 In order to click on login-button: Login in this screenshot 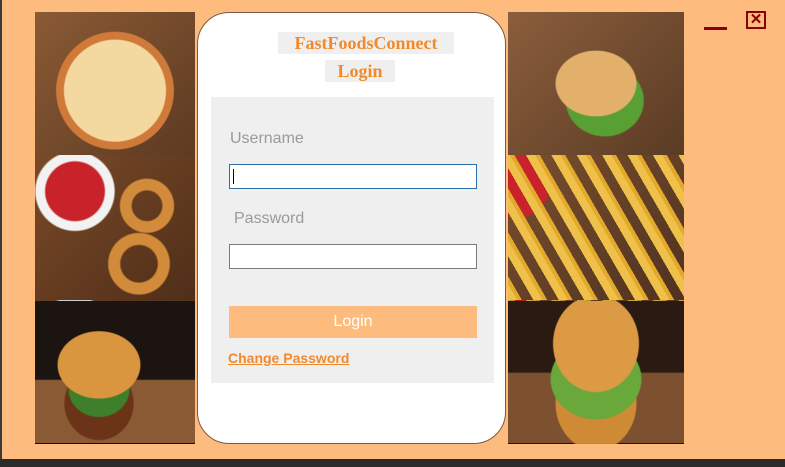, I will do `click(353, 322)`.